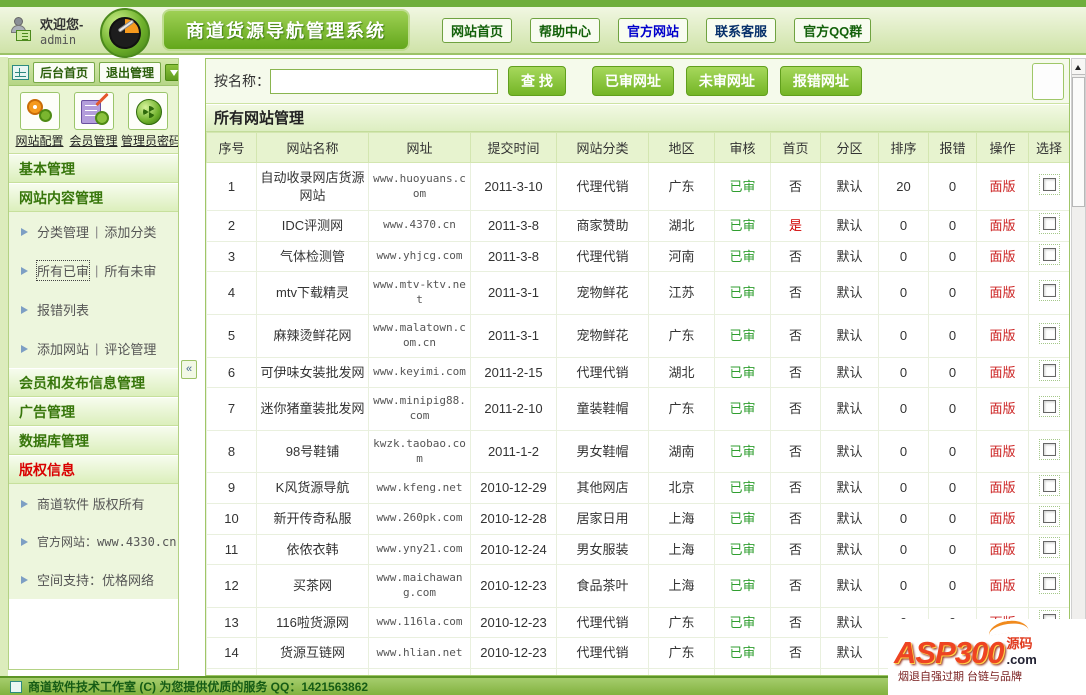  What do you see at coordinates (637, 147) in the screenshot?
I see `table-header-row: 序号 网站名称 网址 提交时间 网站分类 地区 审核 首页 分区 排序 报错 操作 选择` at bounding box center [637, 147].